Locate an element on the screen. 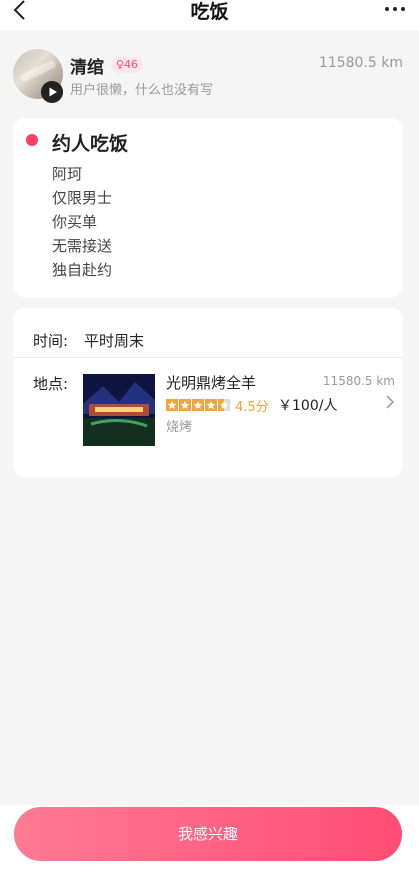  shop-distance: 11580.5 km is located at coordinates (358, 381).